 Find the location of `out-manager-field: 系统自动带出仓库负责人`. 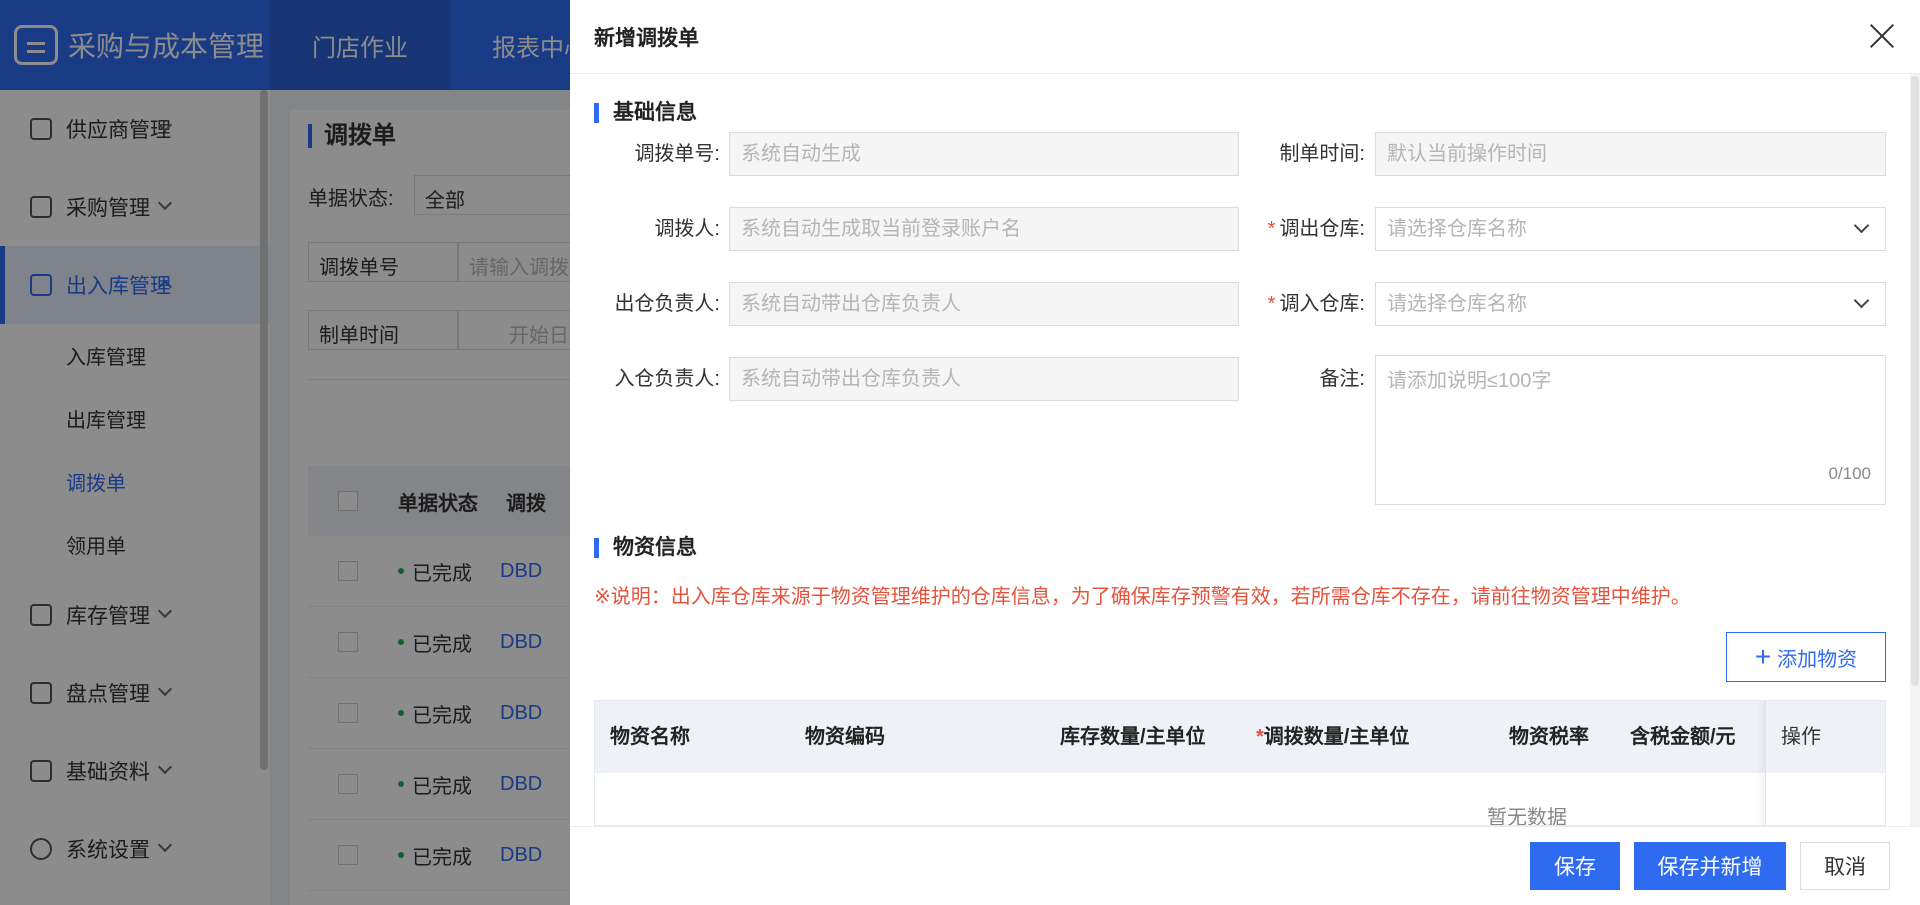

out-manager-field: 系统自动带出仓库负责人 is located at coordinates (984, 304).